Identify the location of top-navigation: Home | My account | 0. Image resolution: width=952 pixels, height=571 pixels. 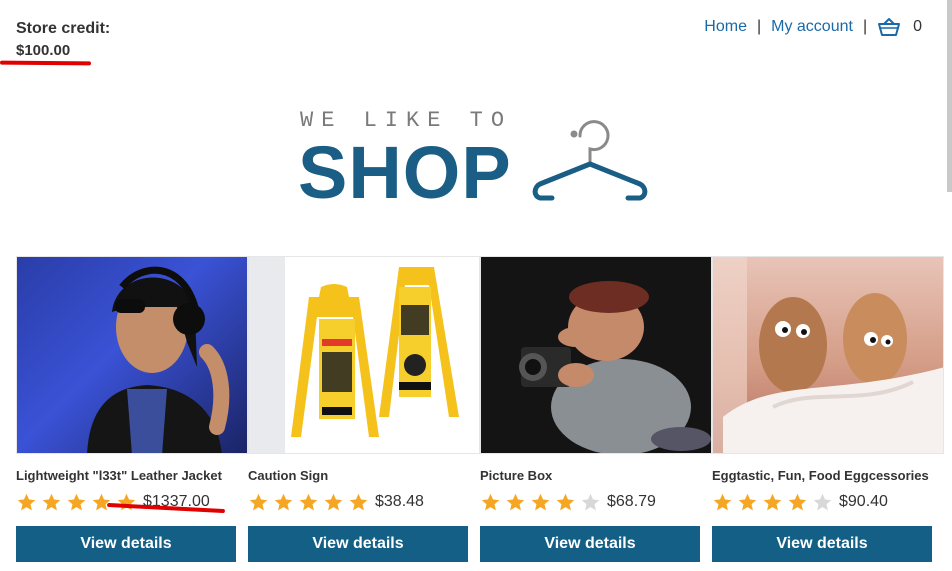
(813, 27).